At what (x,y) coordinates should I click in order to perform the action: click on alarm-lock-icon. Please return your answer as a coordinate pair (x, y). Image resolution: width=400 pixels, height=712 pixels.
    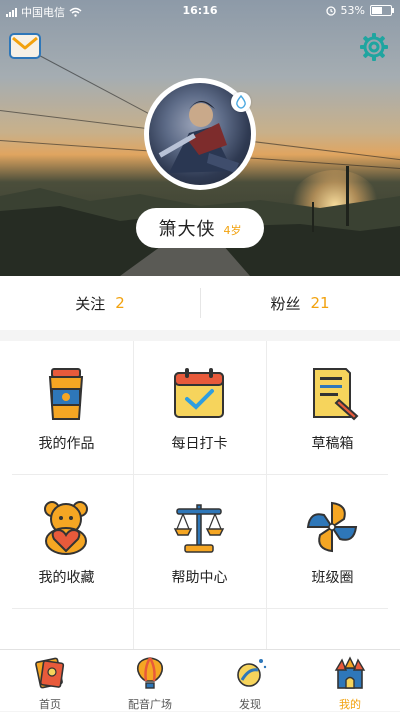
    Looking at the image, I should click on (330, 10).